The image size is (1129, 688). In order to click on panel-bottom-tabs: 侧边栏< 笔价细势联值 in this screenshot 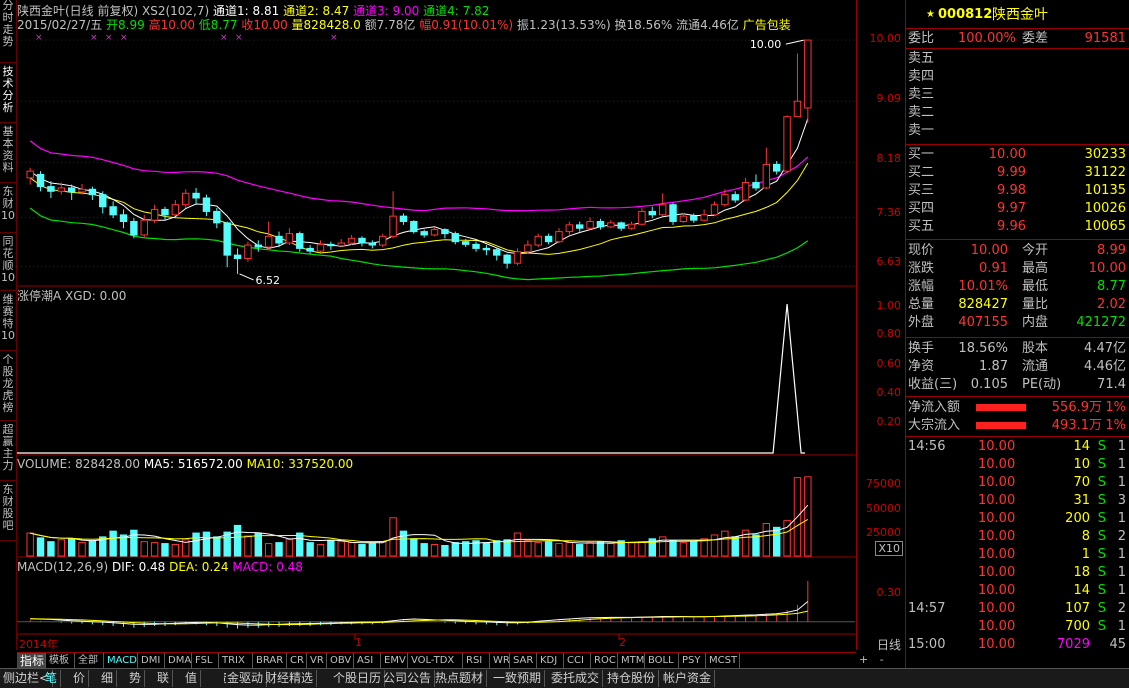, I will do `click(112, 678)`.